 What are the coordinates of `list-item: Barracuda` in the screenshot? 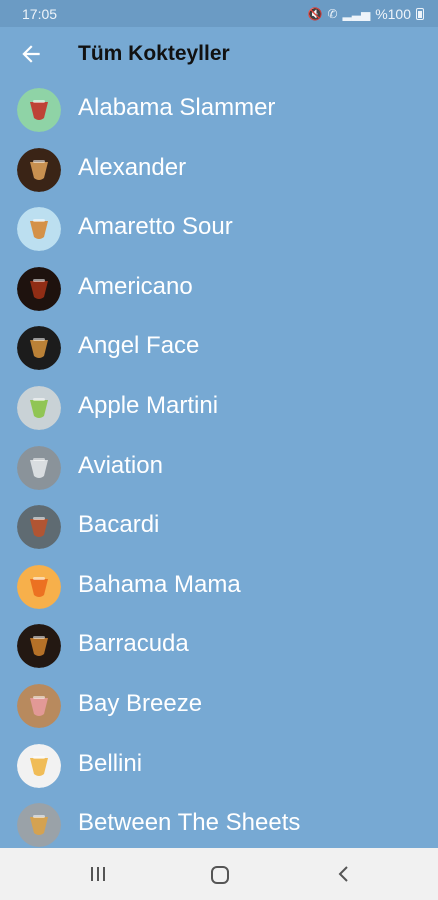 It's located at (219, 650).